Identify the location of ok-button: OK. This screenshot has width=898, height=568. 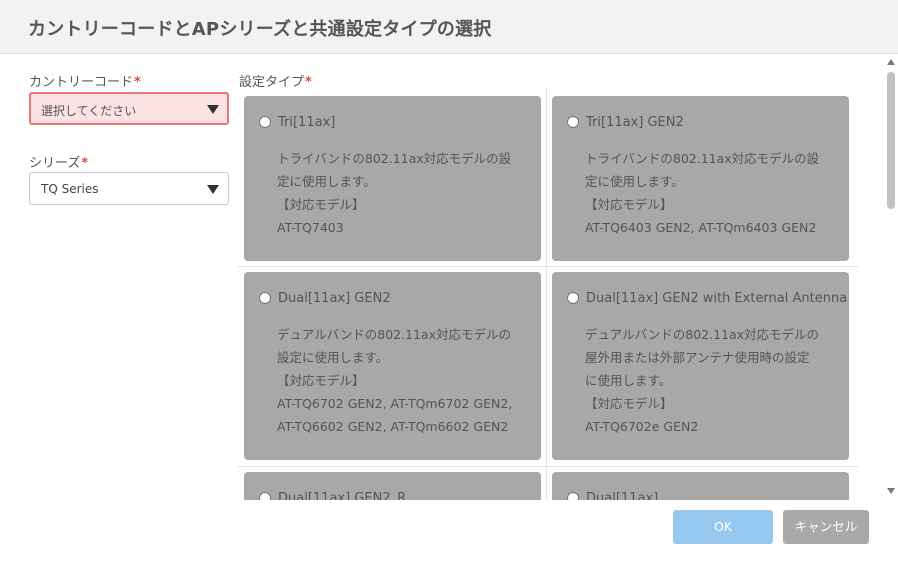
(723, 527).